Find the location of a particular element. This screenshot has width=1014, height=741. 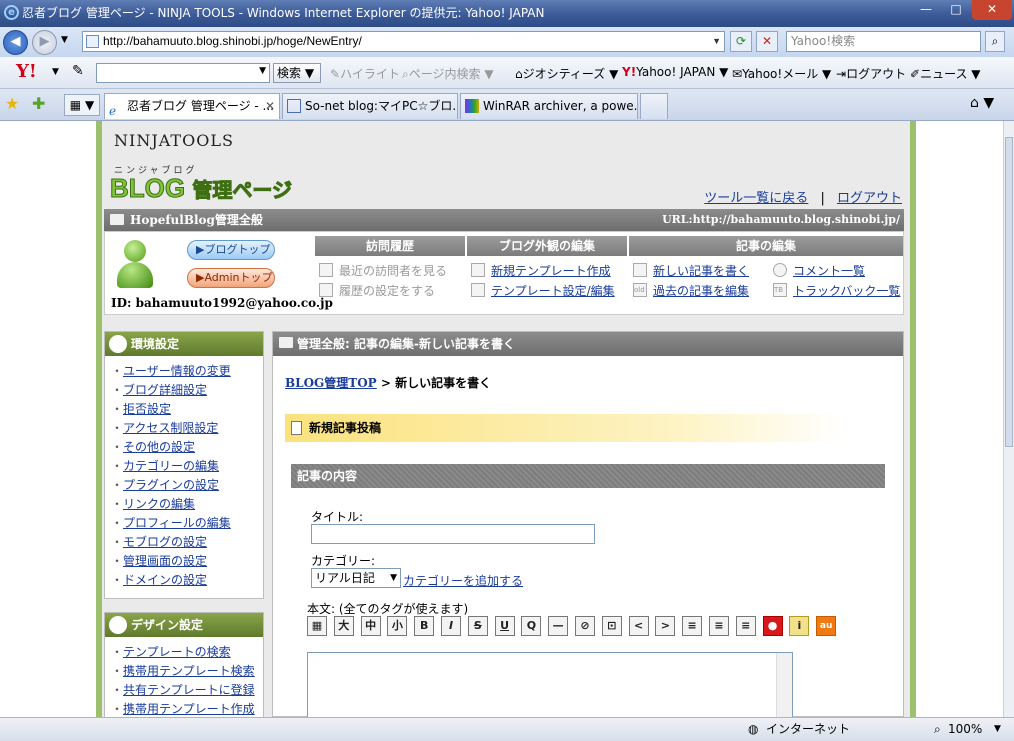

template-settings-link: テンプレート設定/編集 is located at coordinates (543, 290).